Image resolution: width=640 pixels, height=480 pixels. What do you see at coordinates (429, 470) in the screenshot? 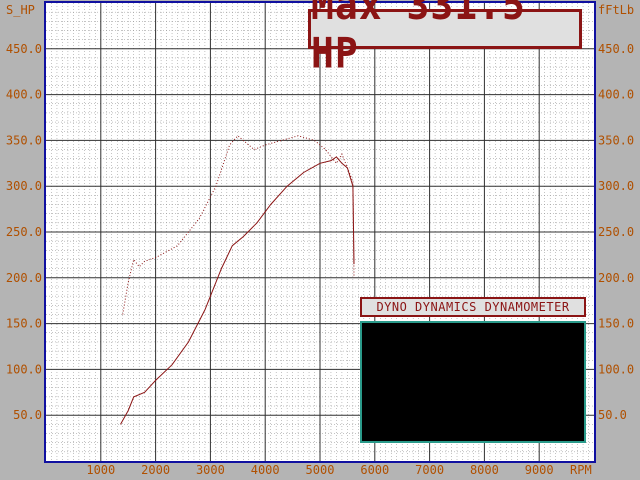
I see `x-tick-label: 7000` at bounding box center [429, 470].